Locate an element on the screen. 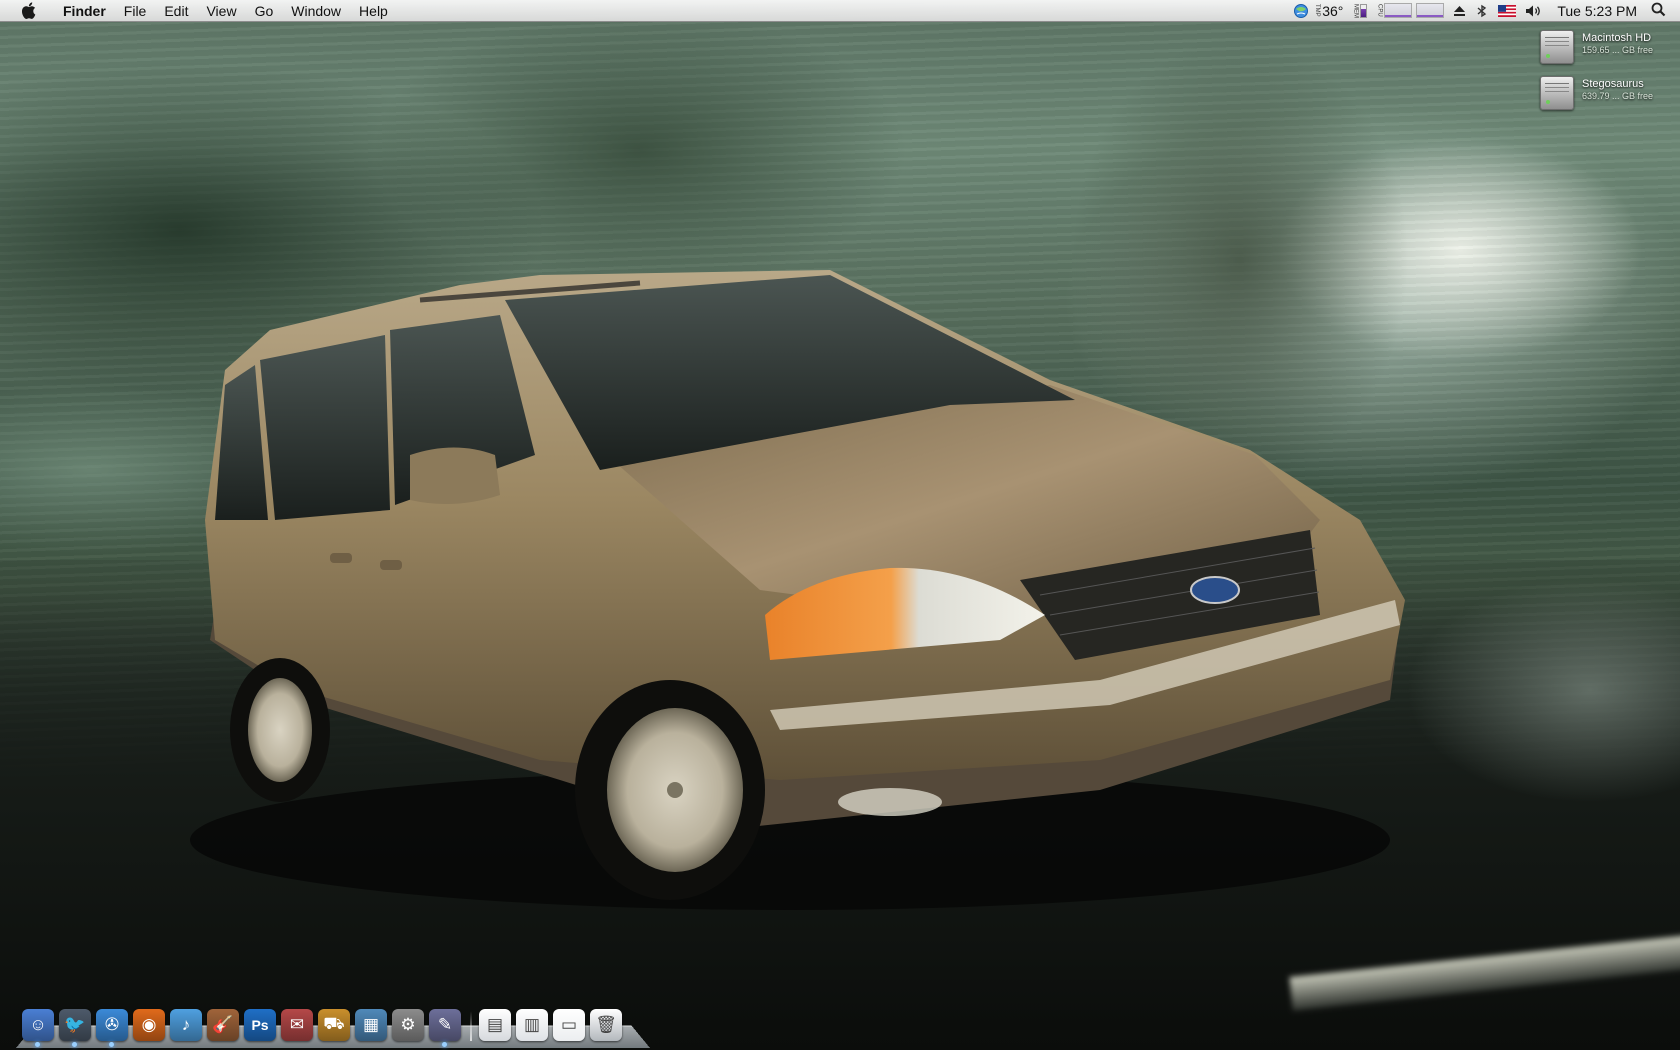  volume-free-space: 639.79 ... GB free is located at coordinates (1618, 96).